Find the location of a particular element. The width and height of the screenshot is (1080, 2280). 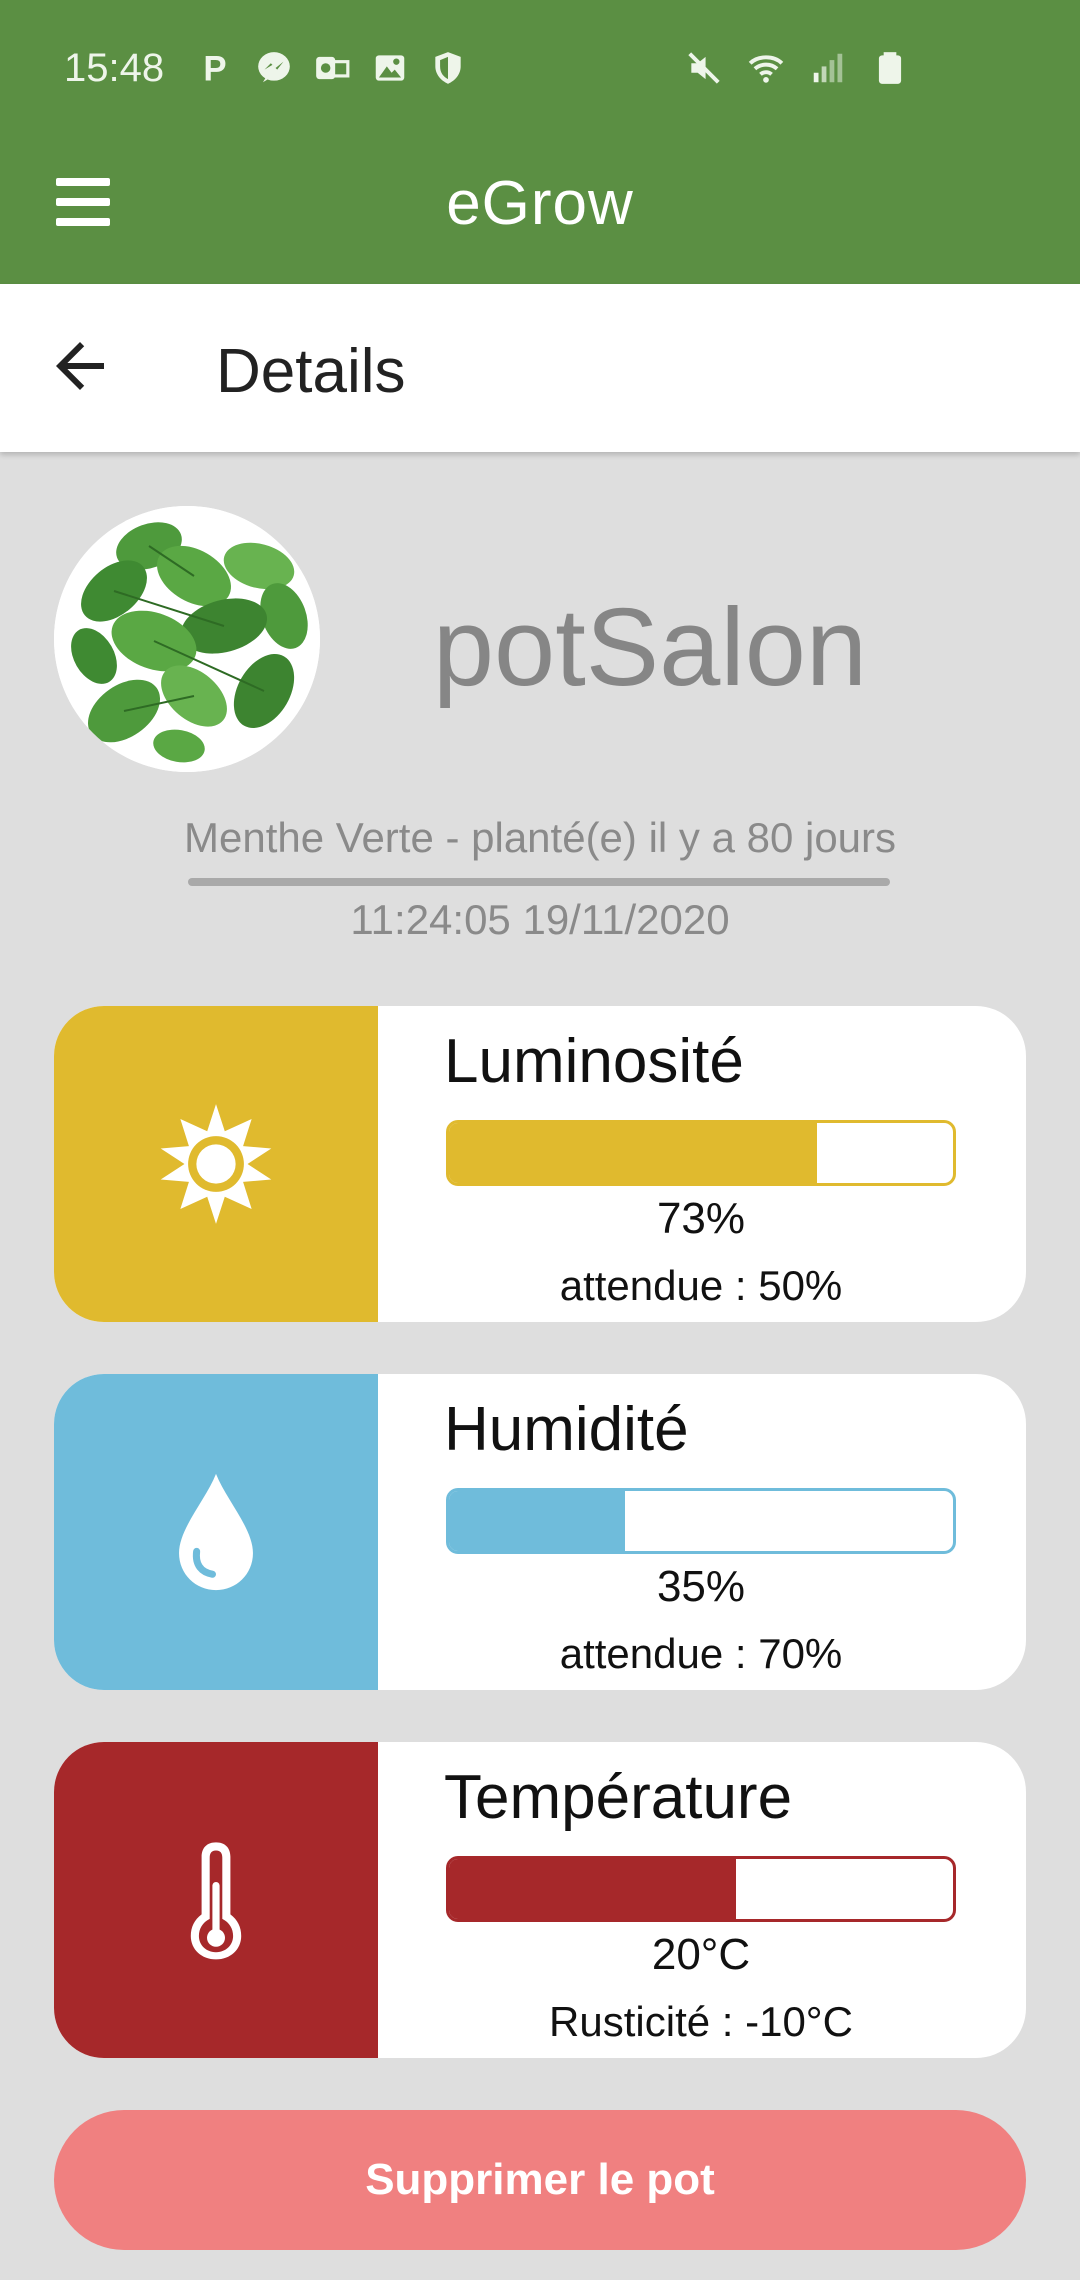

gallery-icon is located at coordinates (390, 68).